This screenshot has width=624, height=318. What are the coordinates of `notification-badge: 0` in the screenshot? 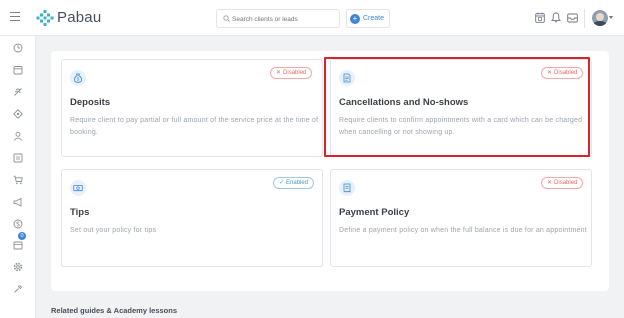 It's located at (22, 236).